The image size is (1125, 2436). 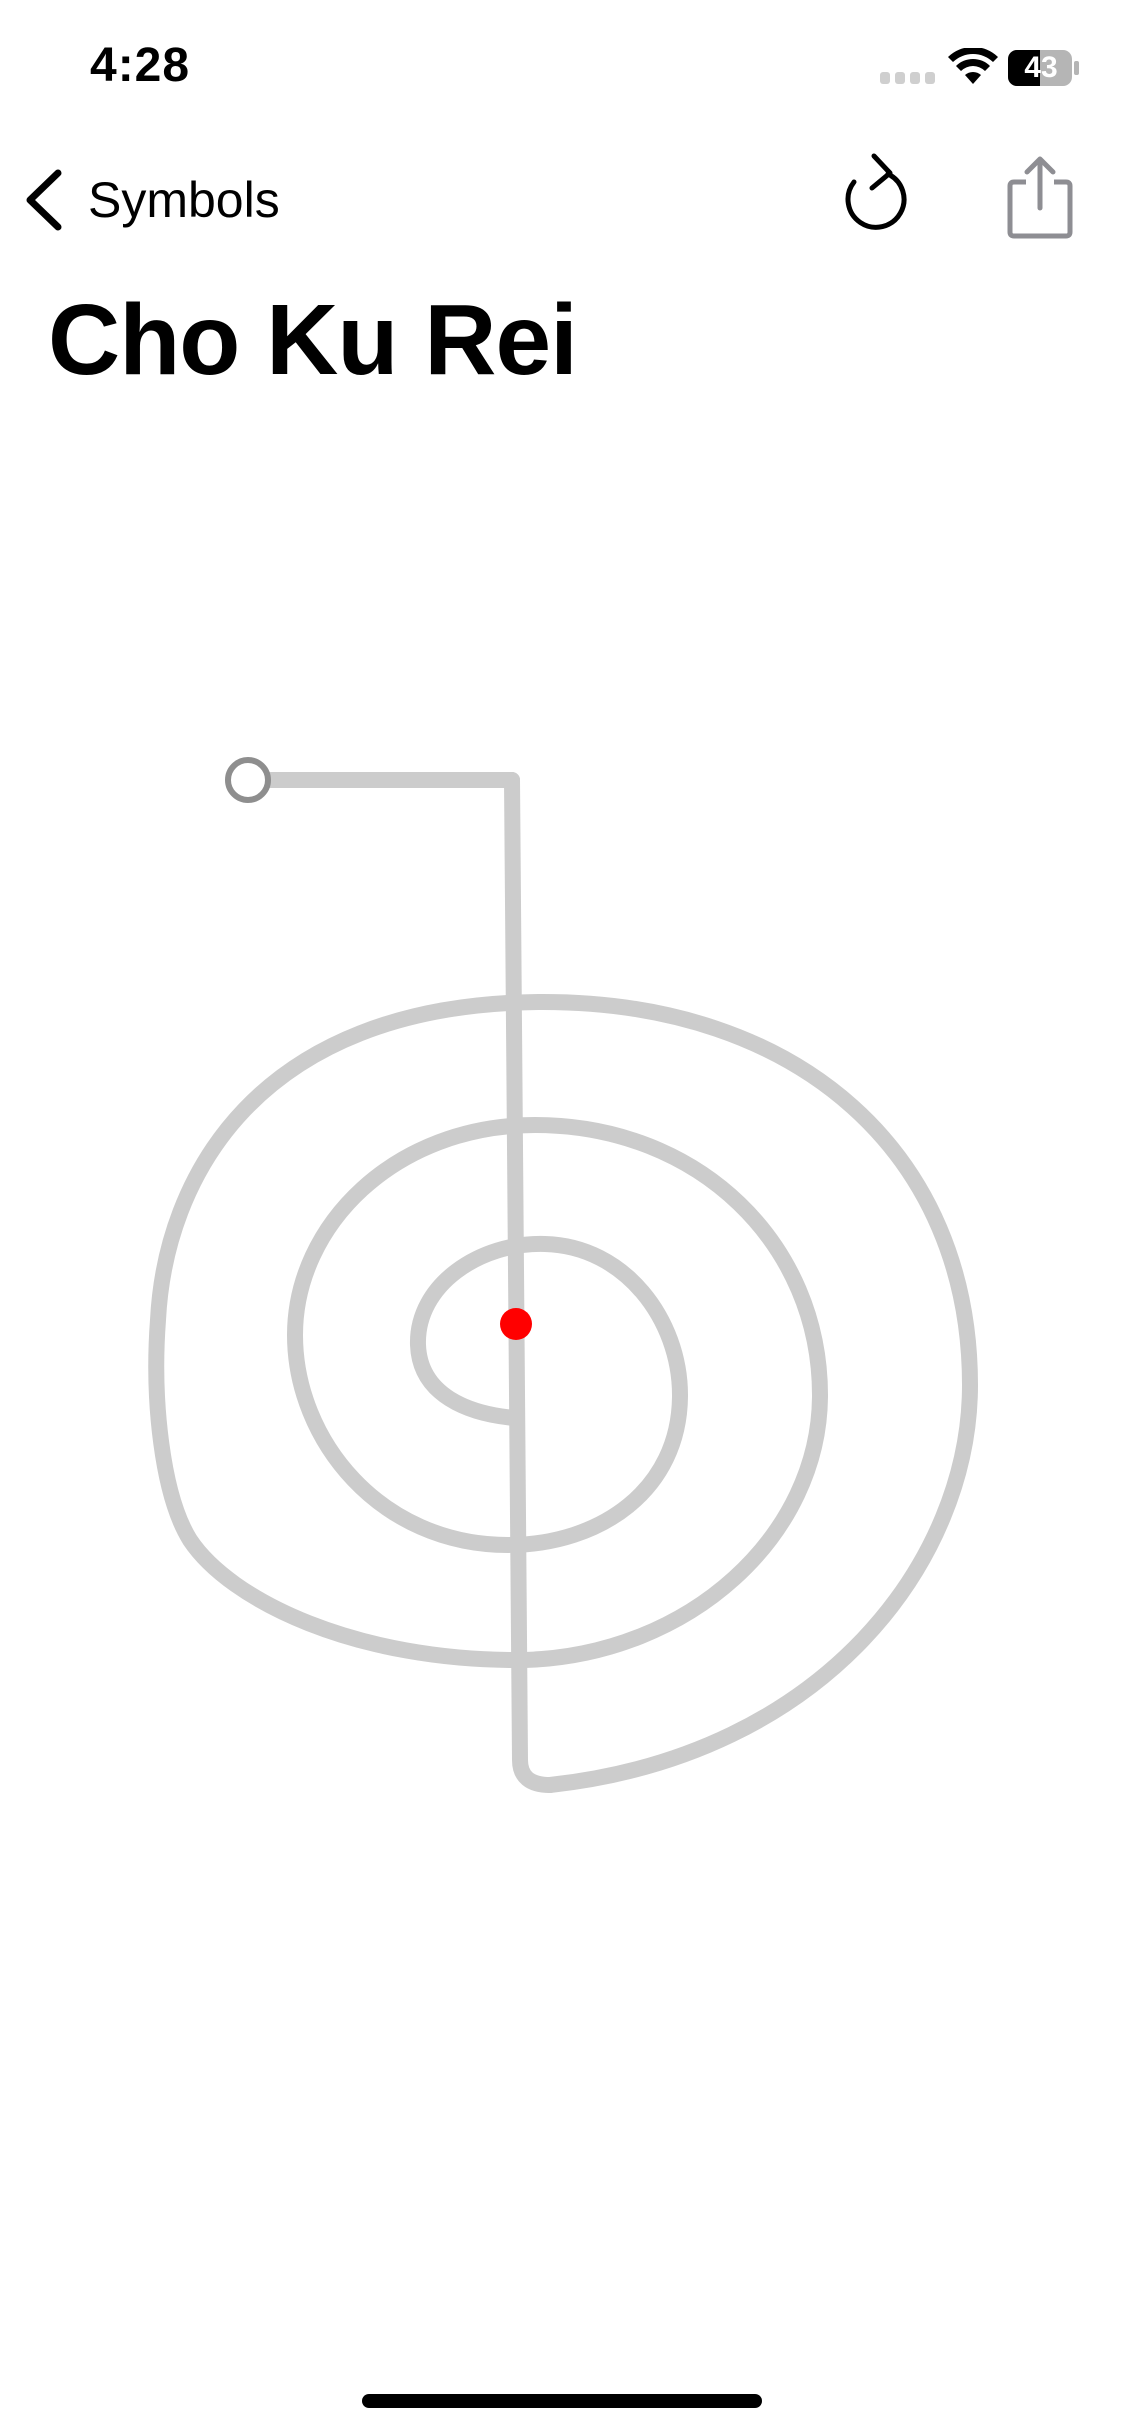 What do you see at coordinates (248, 780) in the screenshot?
I see `start-marker` at bounding box center [248, 780].